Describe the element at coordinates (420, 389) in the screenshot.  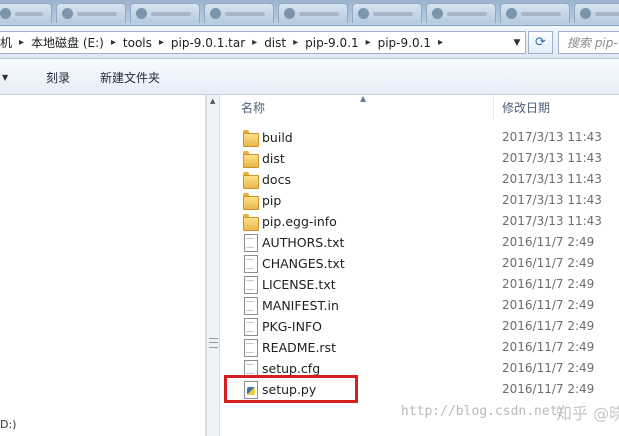
I see `file-row: setup.py 2016/11/7 2:49` at that location.